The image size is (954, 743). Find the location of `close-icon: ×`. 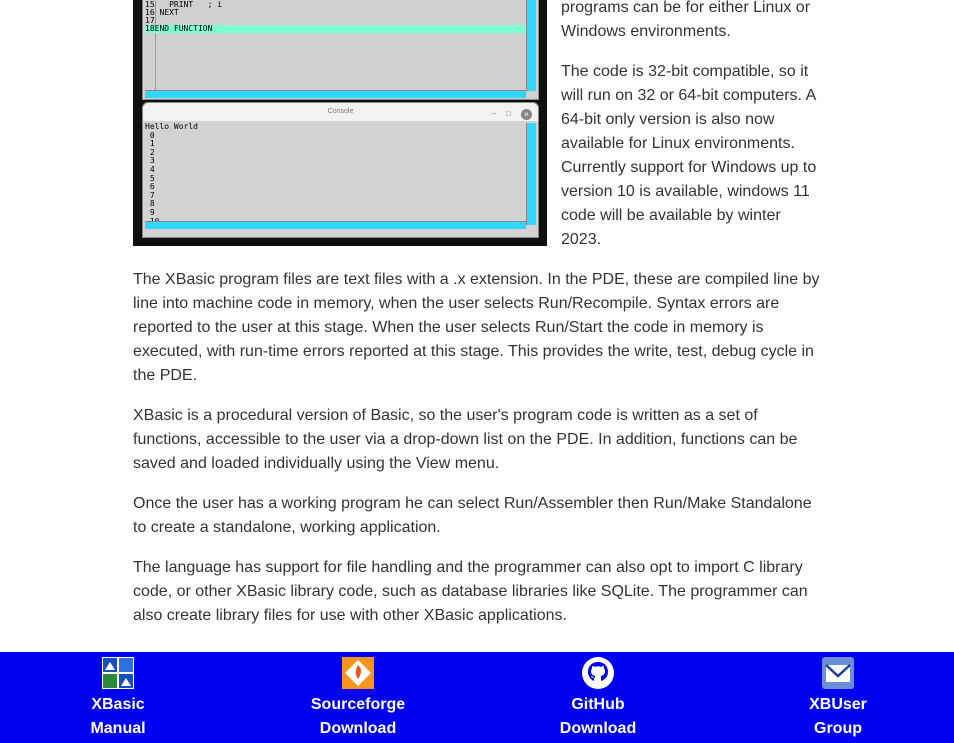

close-icon: × is located at coordinates (526, 114).